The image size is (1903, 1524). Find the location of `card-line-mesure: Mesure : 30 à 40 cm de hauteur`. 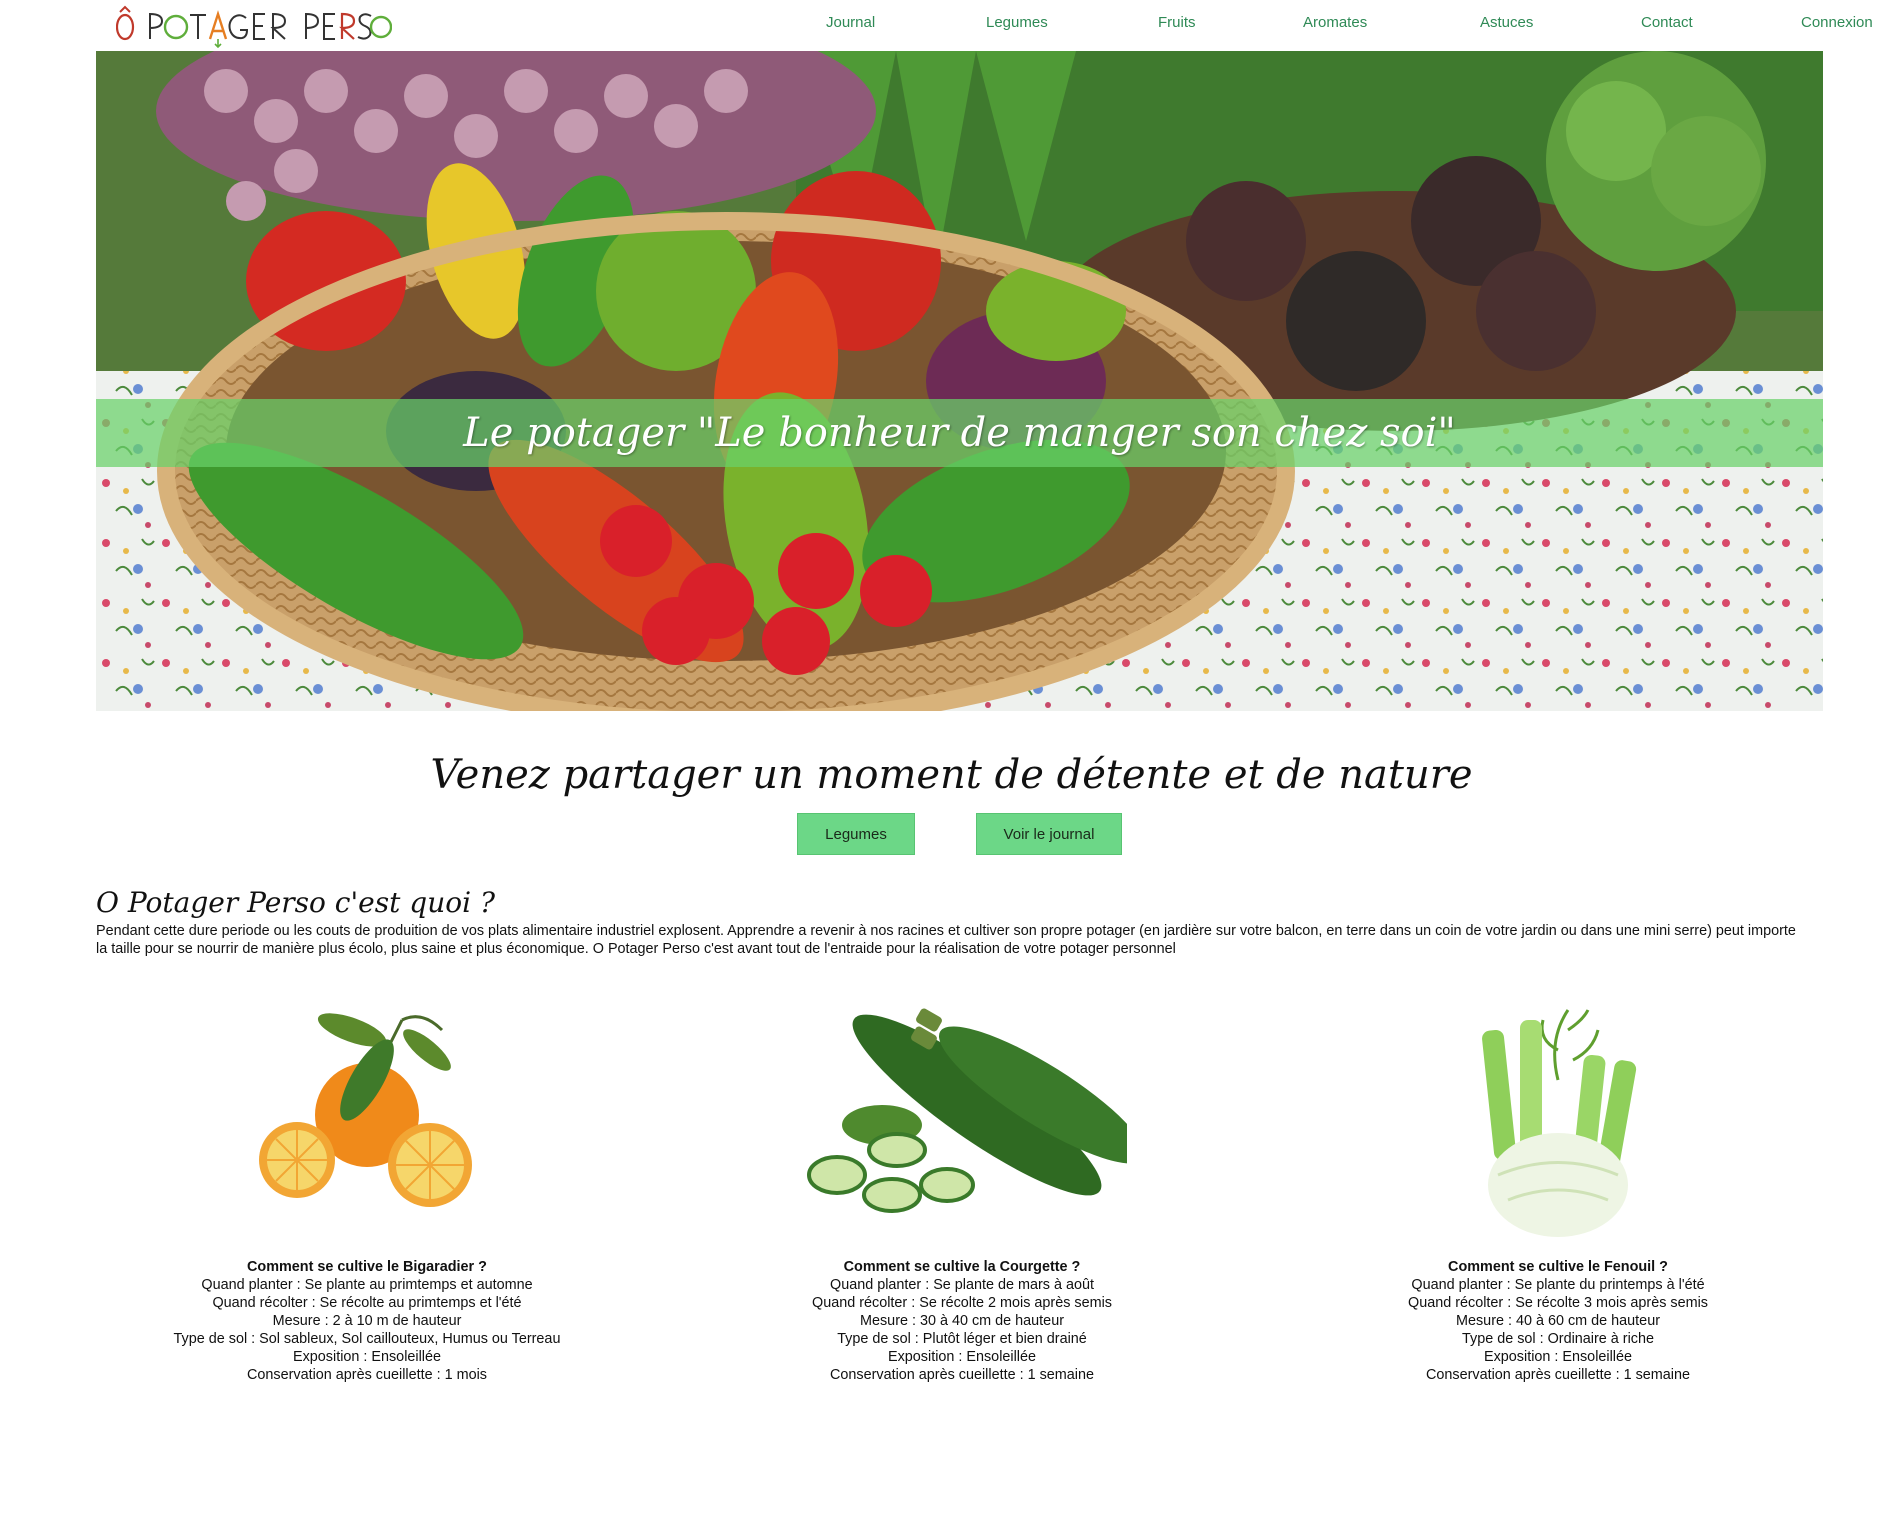

card-line-mesure: Mesure : 30 à 40 cm de hauteur is located at coordinates (962, 1321).